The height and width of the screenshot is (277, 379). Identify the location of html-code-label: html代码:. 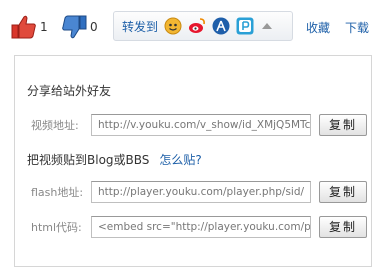
(56, 227).